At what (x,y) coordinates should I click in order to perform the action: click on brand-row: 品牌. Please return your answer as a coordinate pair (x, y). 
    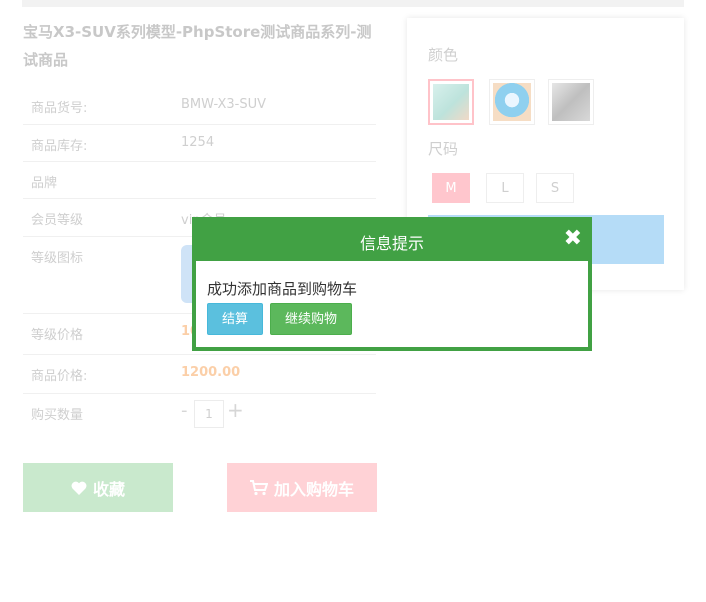
    Looking at the image, I should click on (199, 180).